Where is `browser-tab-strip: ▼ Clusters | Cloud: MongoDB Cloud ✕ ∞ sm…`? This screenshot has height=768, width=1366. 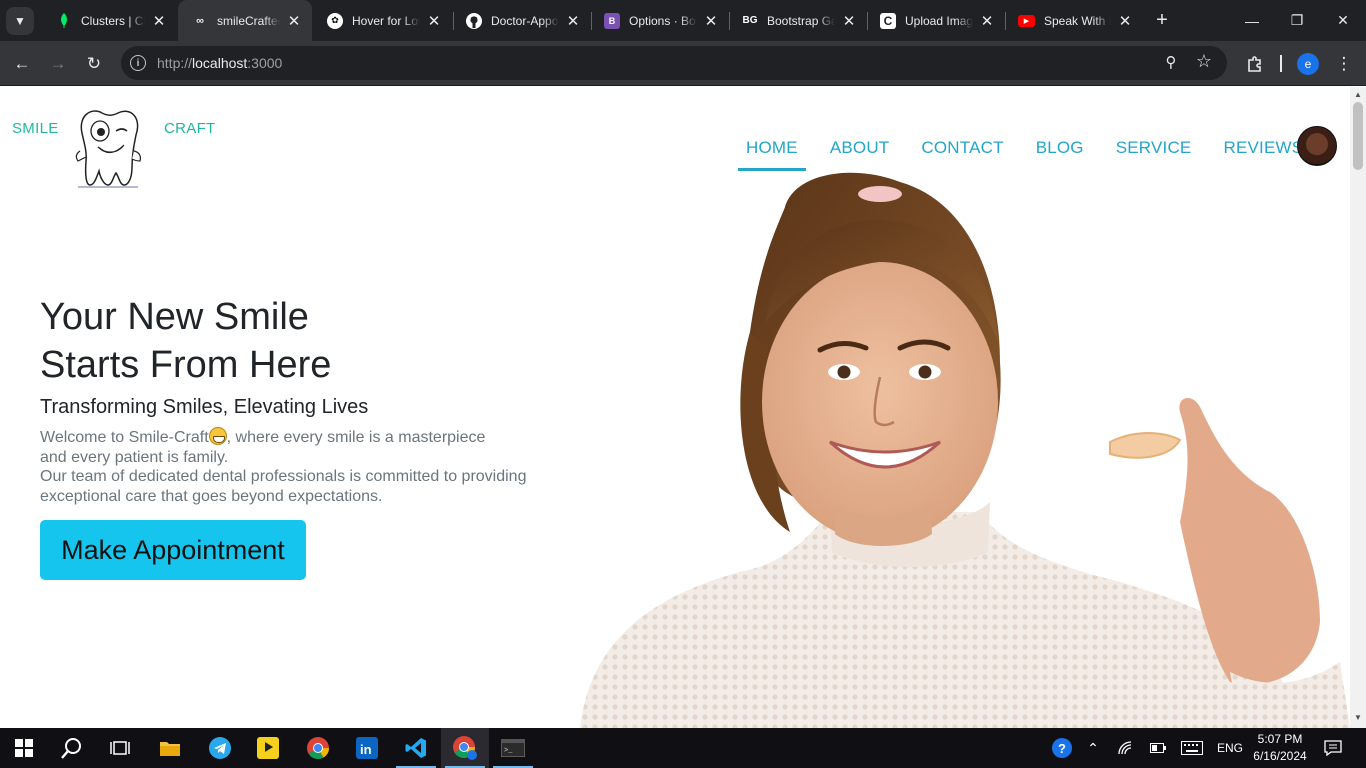 browser-tab-strip: ▼ Clusters | Cloud: MongoDB Cloud ✕ ∞ sm… is located at coordinates (683, 20).